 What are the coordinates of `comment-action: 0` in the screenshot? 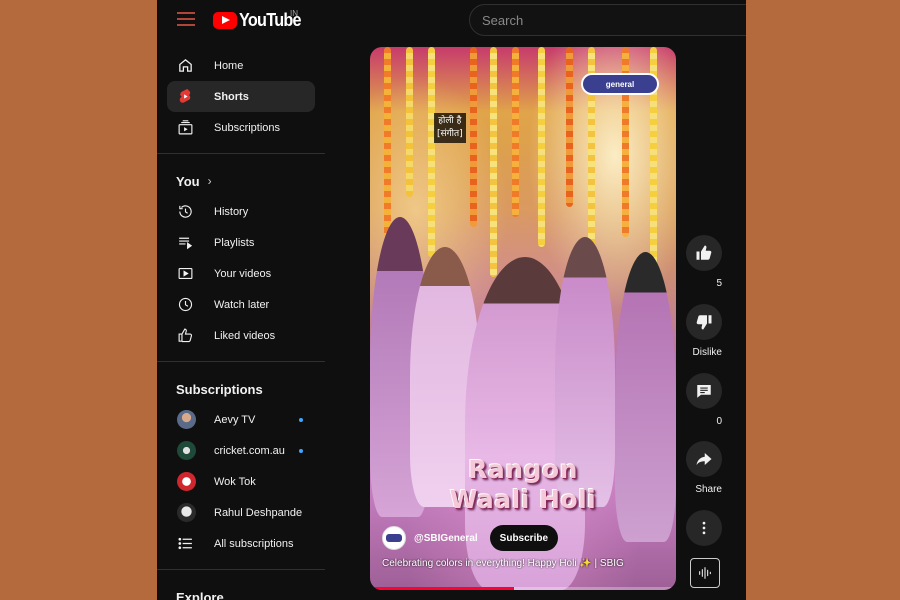 It's located at (704, 401).